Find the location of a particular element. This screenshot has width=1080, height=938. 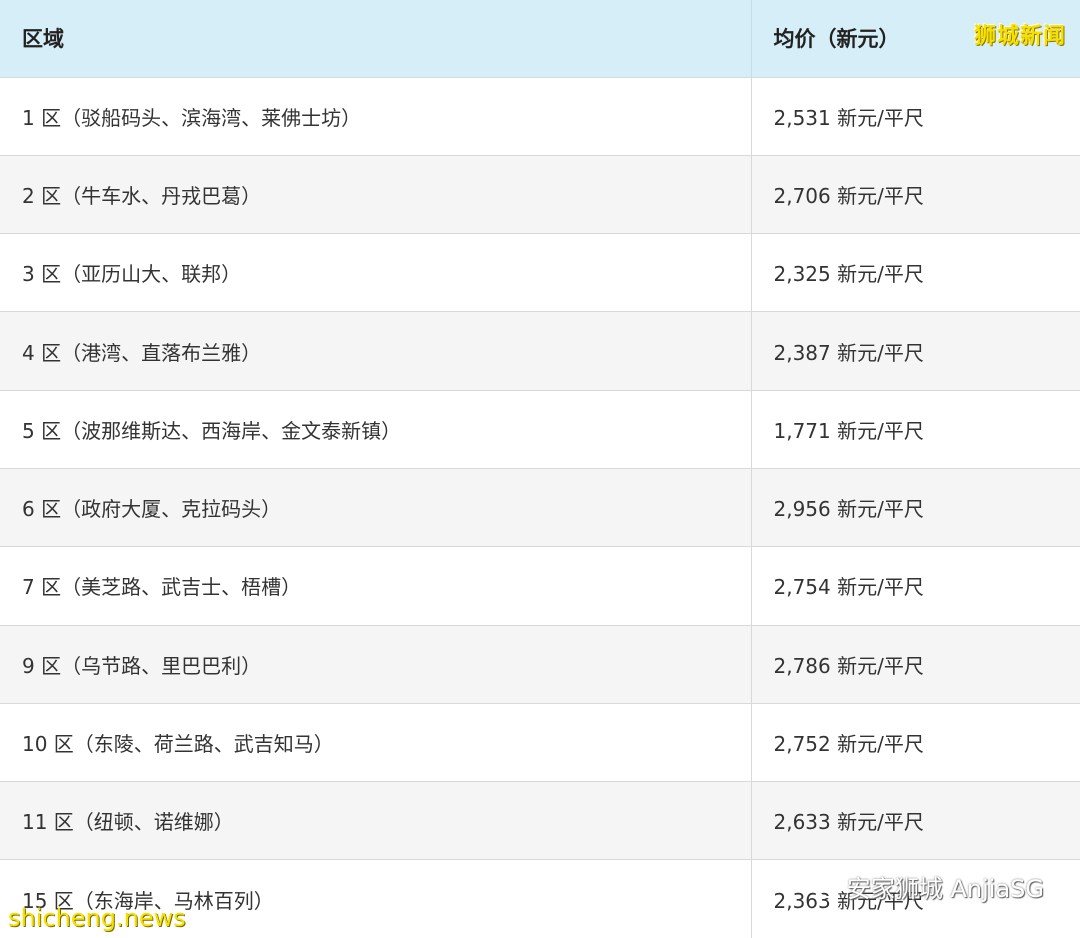

table-row: 2 区（牛车水、丹戎巴葛） 2,706 新元/平尺 is located at coordinates (540, 194).